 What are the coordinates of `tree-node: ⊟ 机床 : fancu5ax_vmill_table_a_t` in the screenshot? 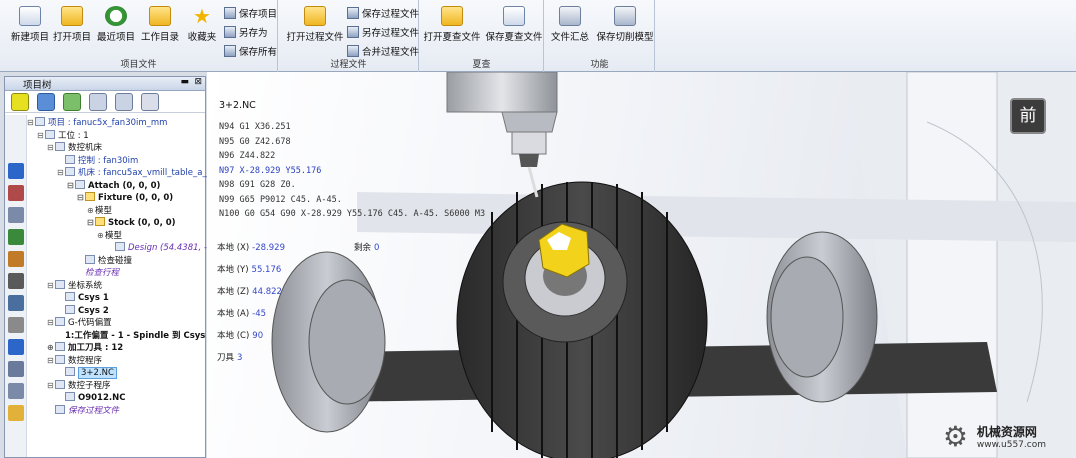 It's located at (133, 173).